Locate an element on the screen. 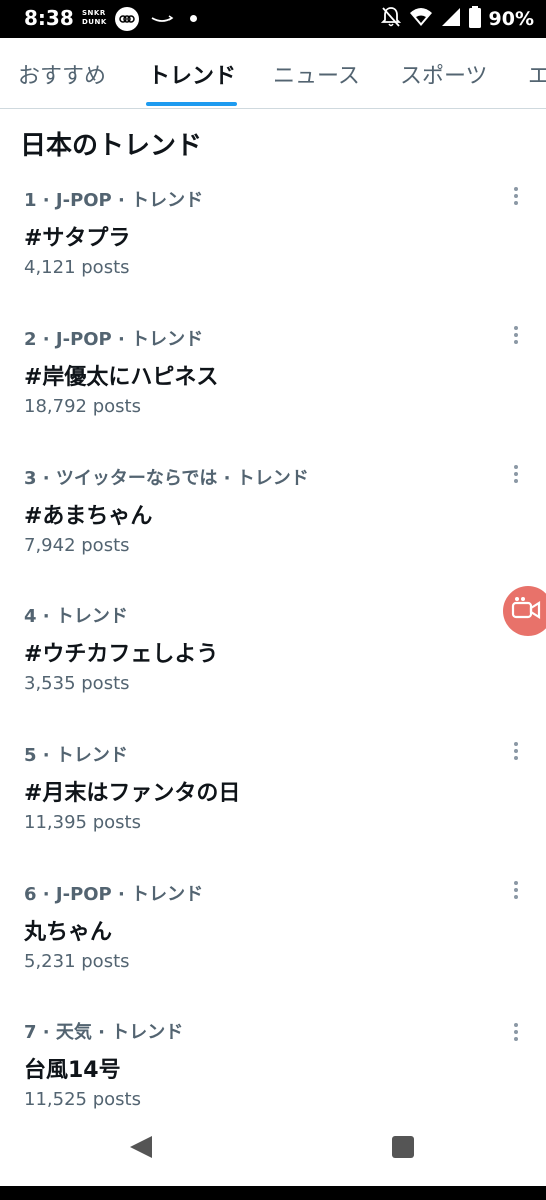 The height and width of the screenshot is (1200, 546). battery-percent: 90% is located at coordinates (511, 19).